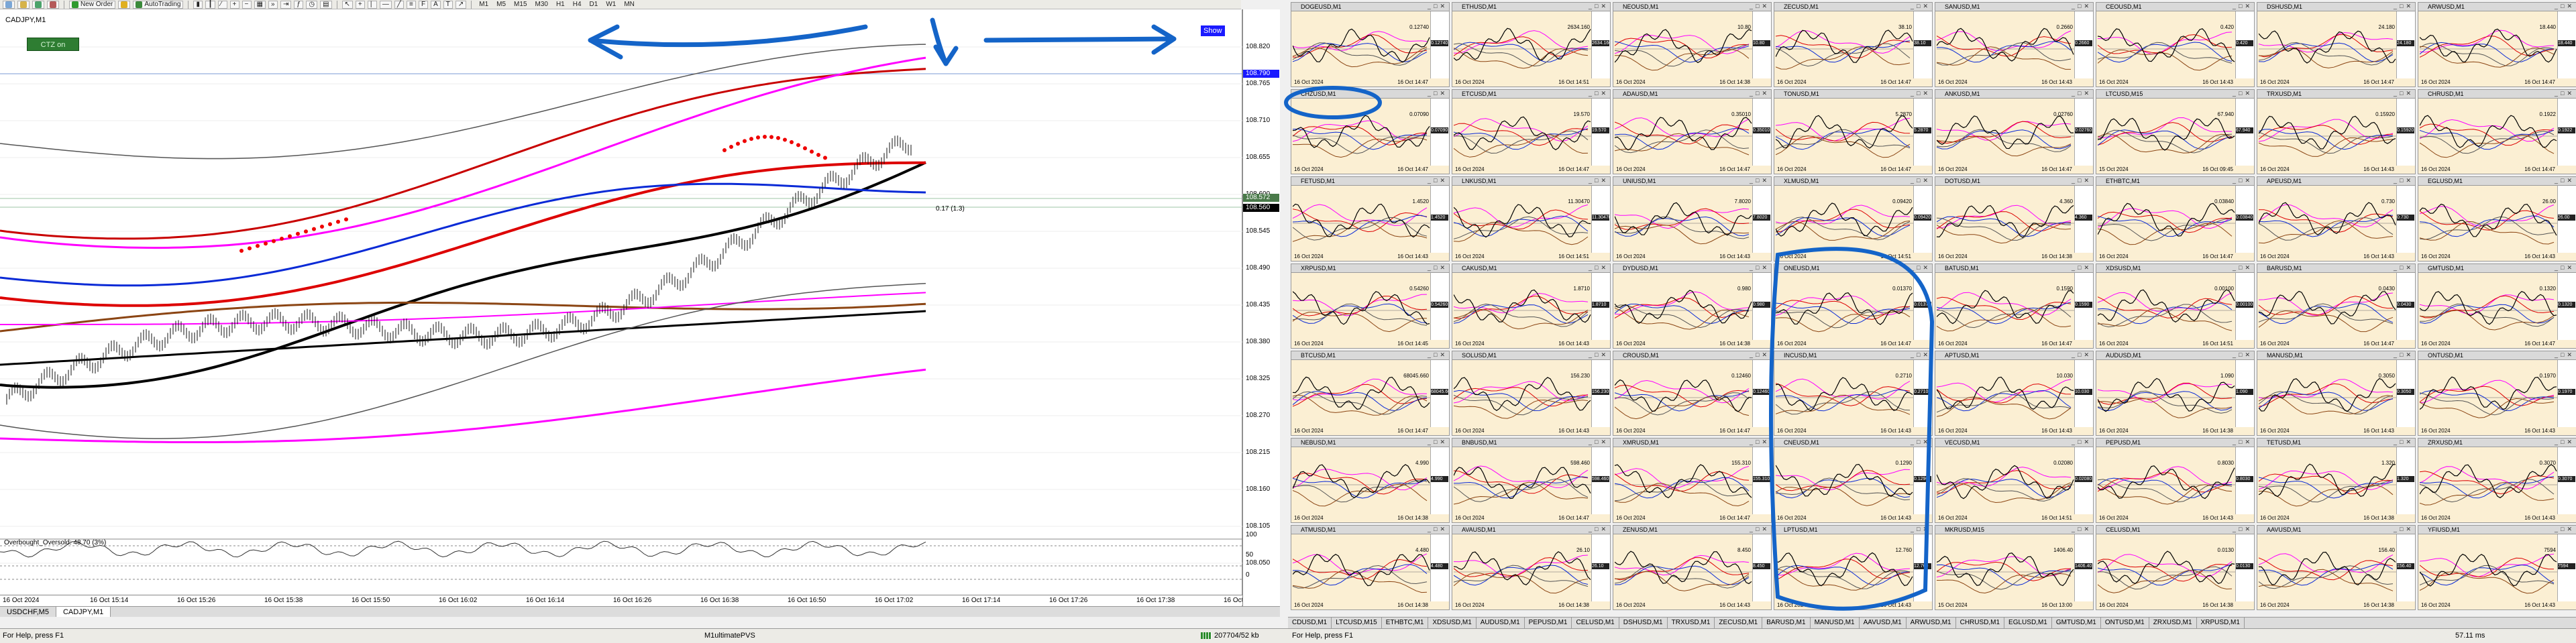  Describe the element at coordinates (2336, 94) in the screenshot. I see `mini-chart-titlebar: TRXUSD,M1 _□✕` at that location.